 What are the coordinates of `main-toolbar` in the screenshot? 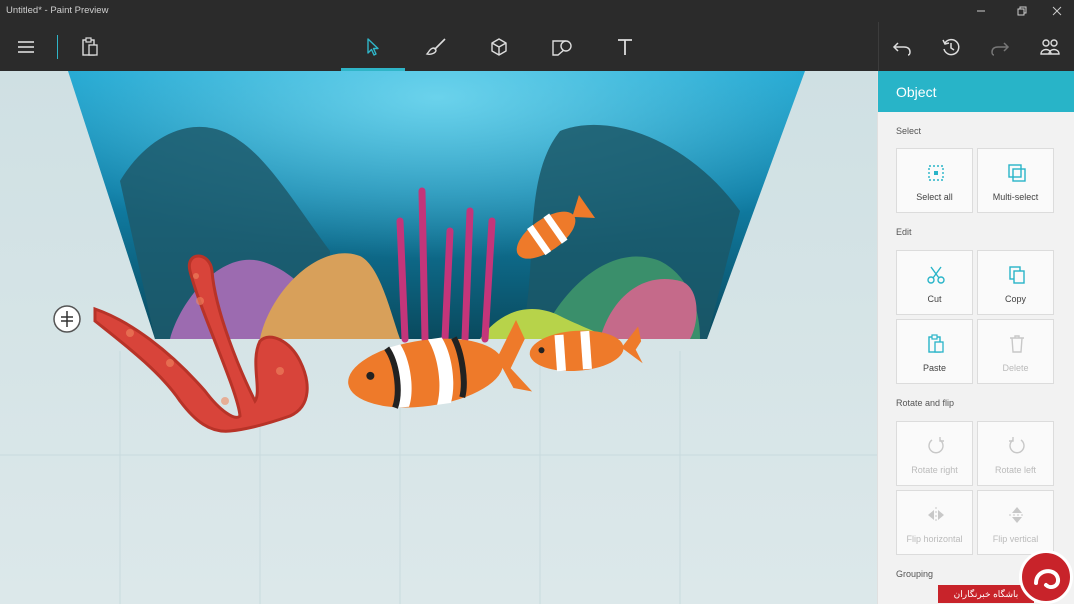 It's located at (537, 46).